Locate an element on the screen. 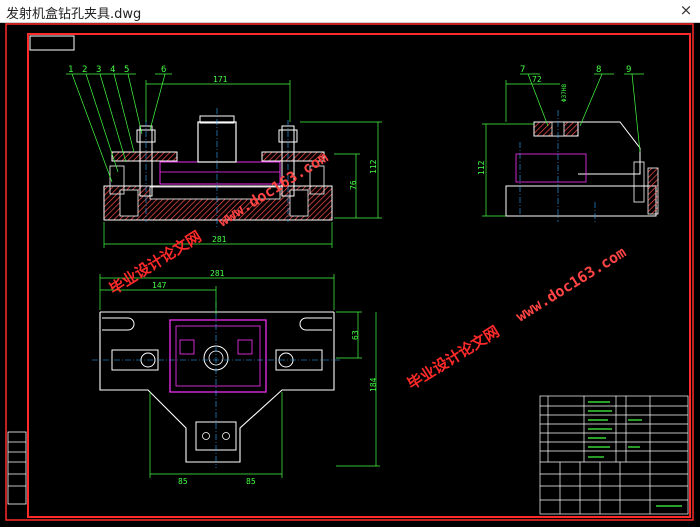 The width and height of the screenshot is (700, 527). balloon-2: 2 is located at coordinates (84, 70).